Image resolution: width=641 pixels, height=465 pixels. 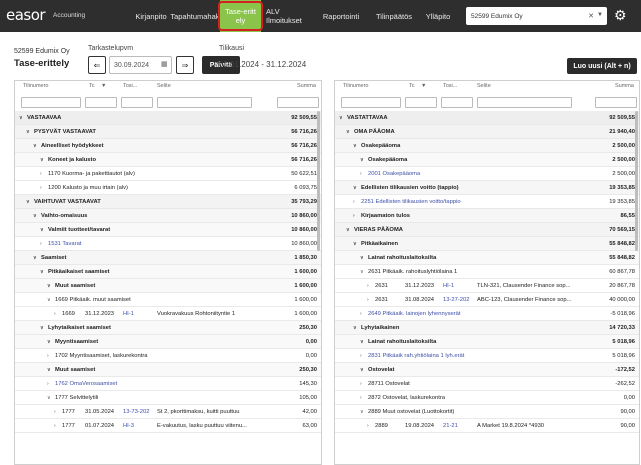 What do you see at coordinates (487, 384) in the screenshot?
I see `account-row: › 28711 Ostovelat -262,52` at bounding box center [487, 384].